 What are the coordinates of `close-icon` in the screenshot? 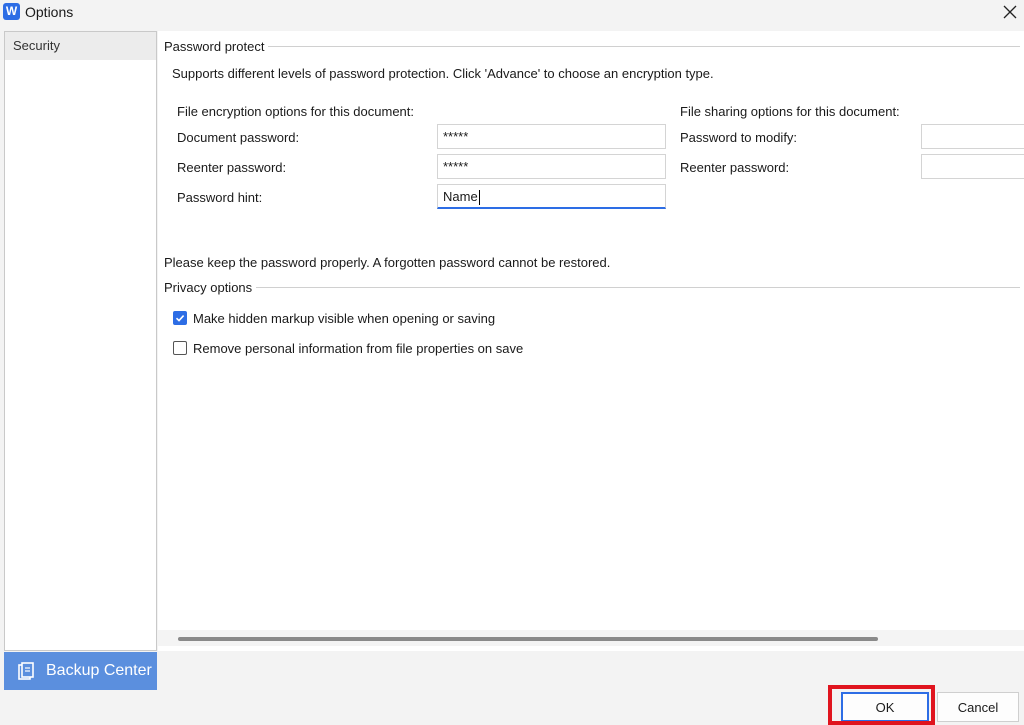 It's located at (1010, 12).